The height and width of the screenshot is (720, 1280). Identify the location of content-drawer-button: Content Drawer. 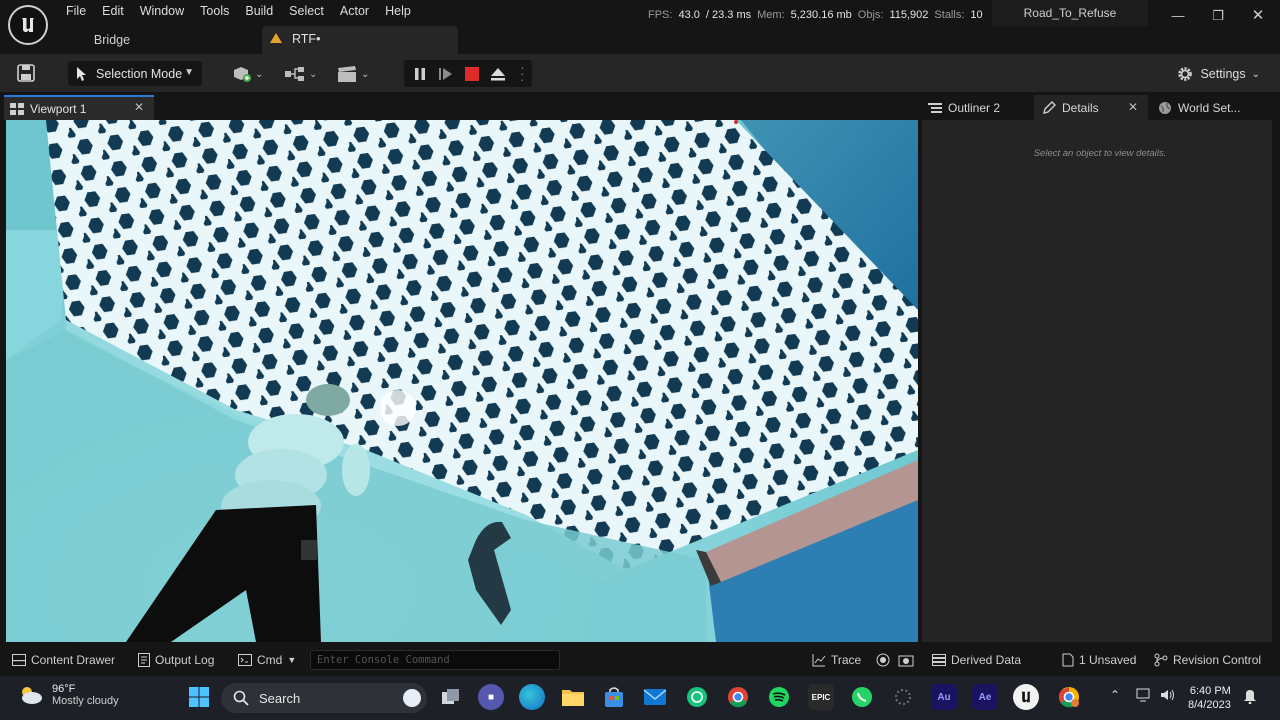
(63, 660).